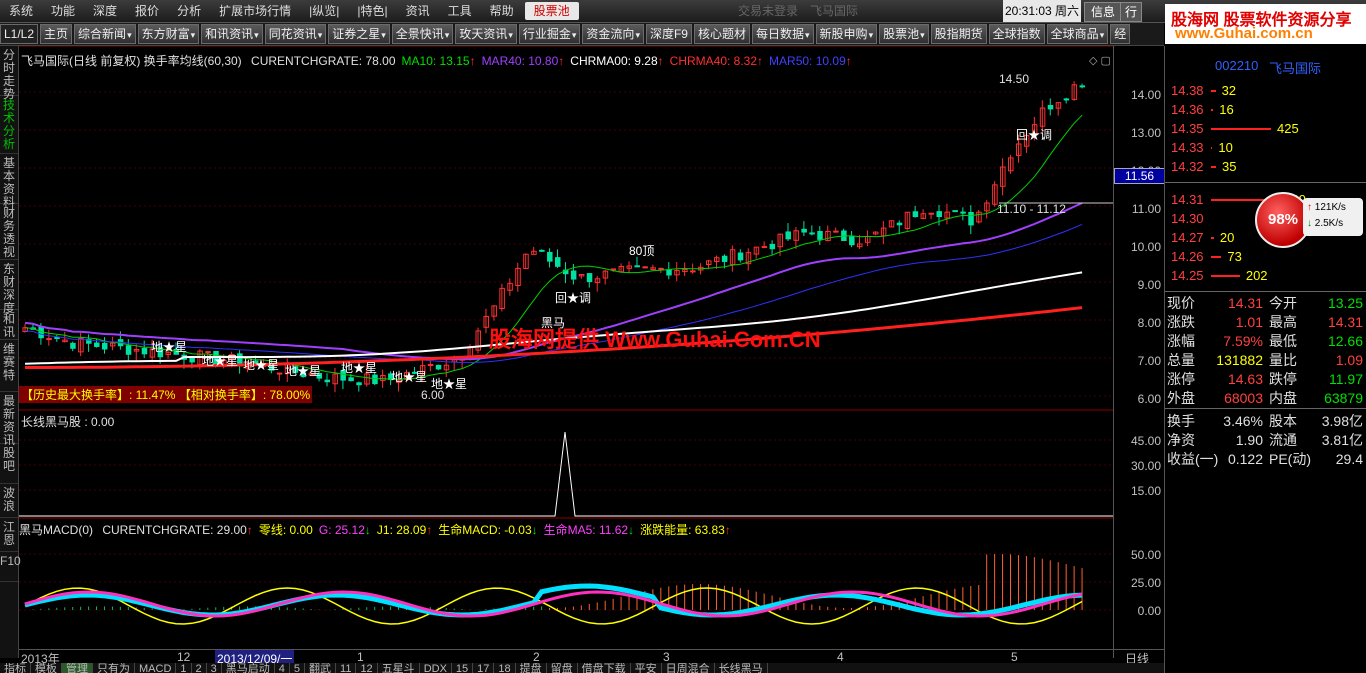  I want to click on indicator-tab-20: 留盘, so click(562, 668).